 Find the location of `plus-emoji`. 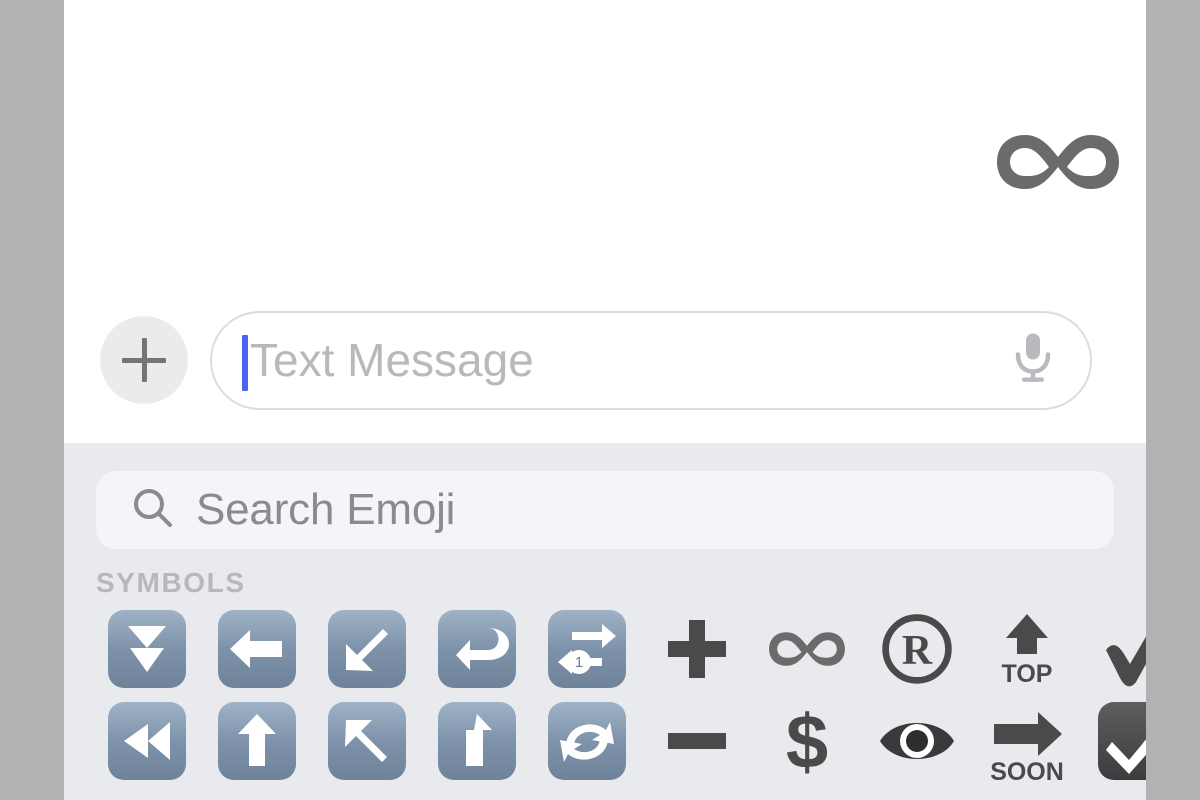

plus-emoji is located at coordinates (697, 649).